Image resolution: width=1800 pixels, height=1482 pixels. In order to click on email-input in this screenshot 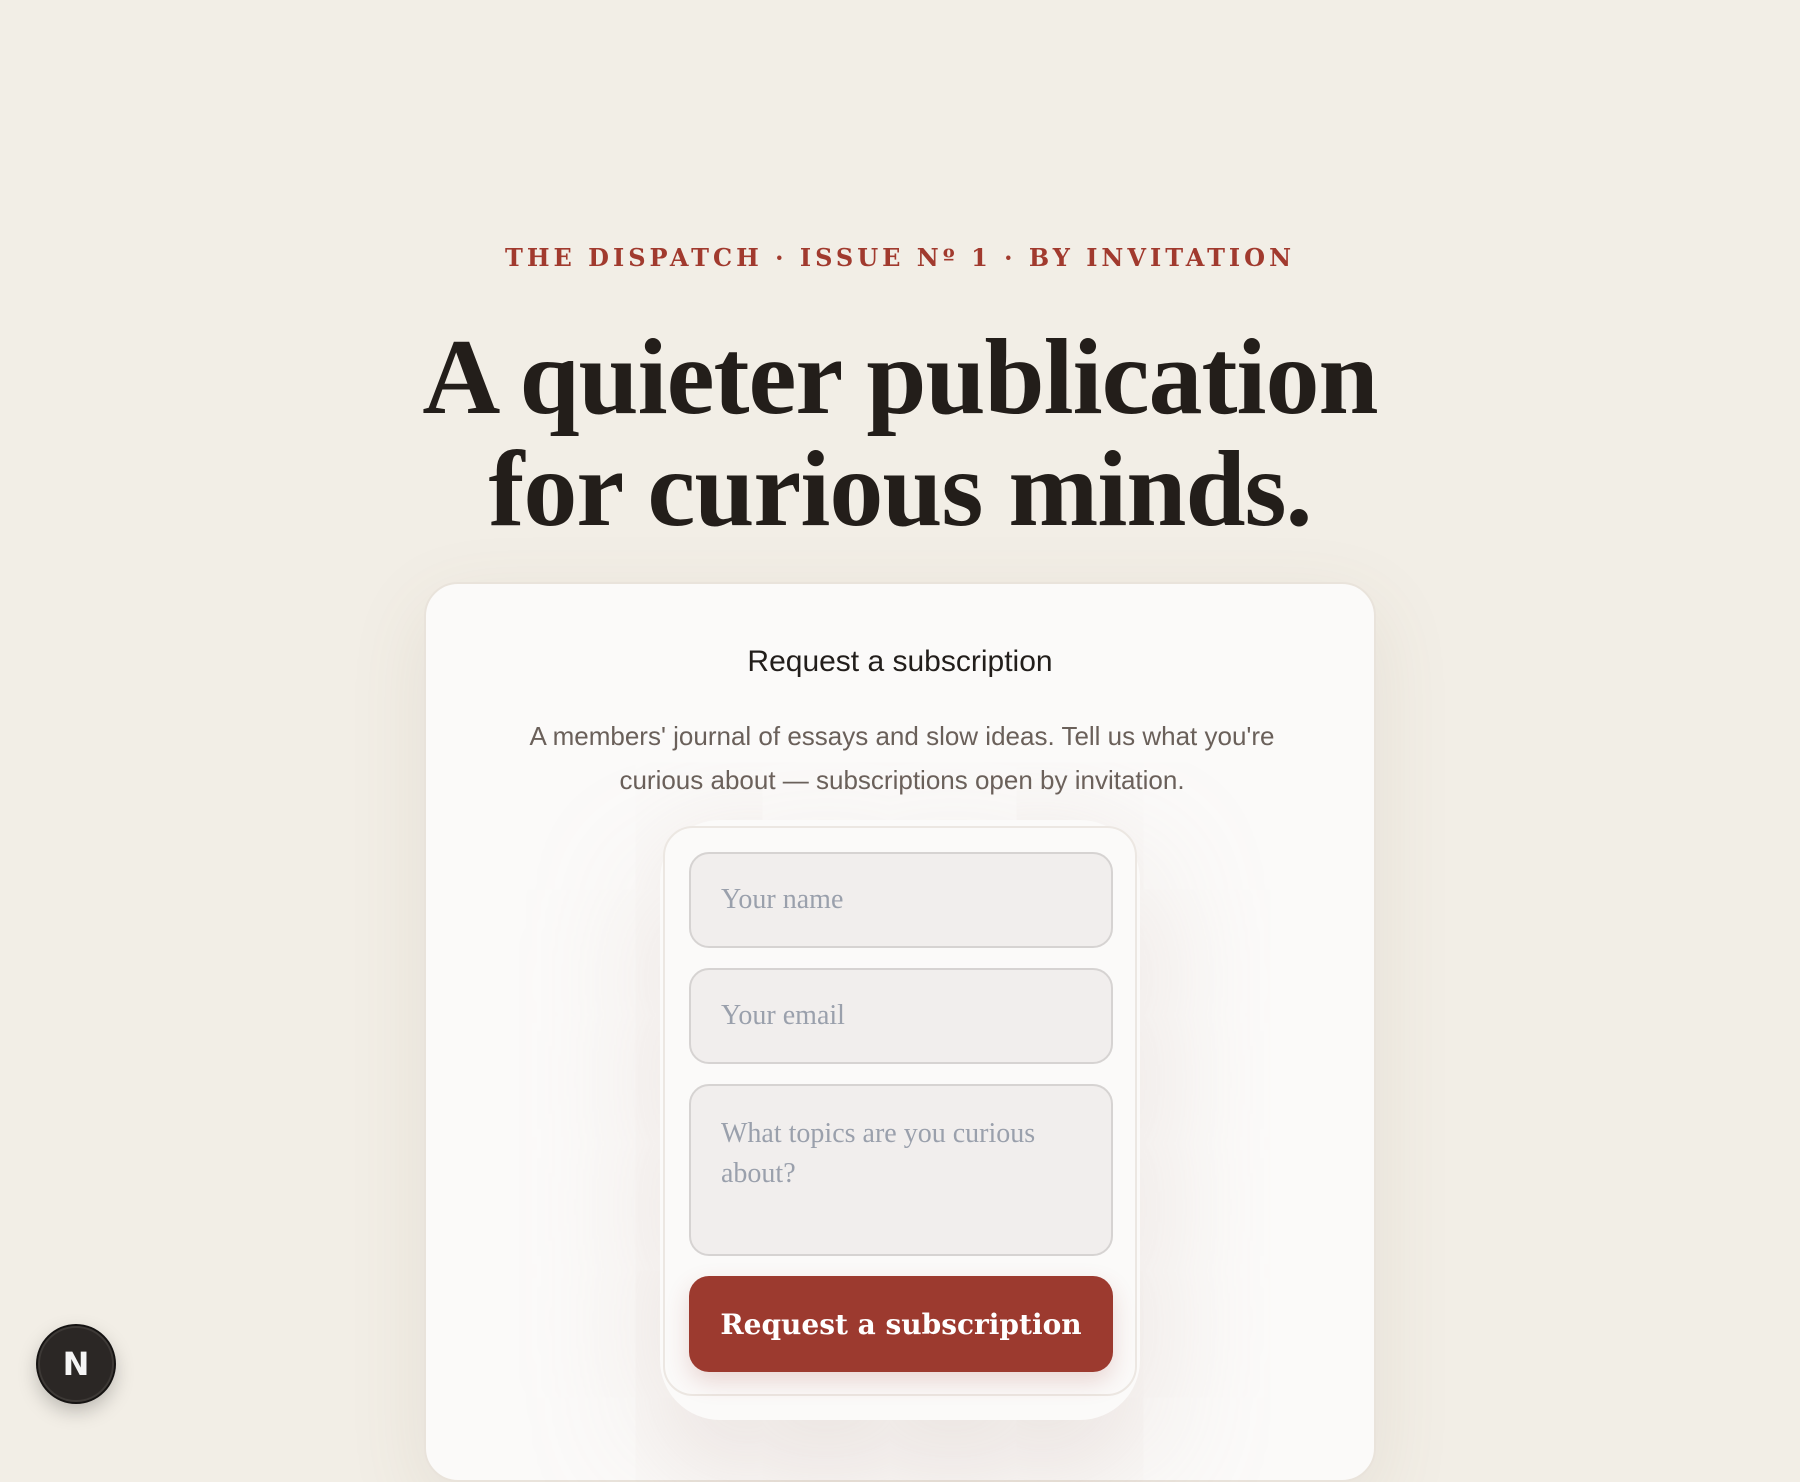, I will do `click(901, 1016)`.